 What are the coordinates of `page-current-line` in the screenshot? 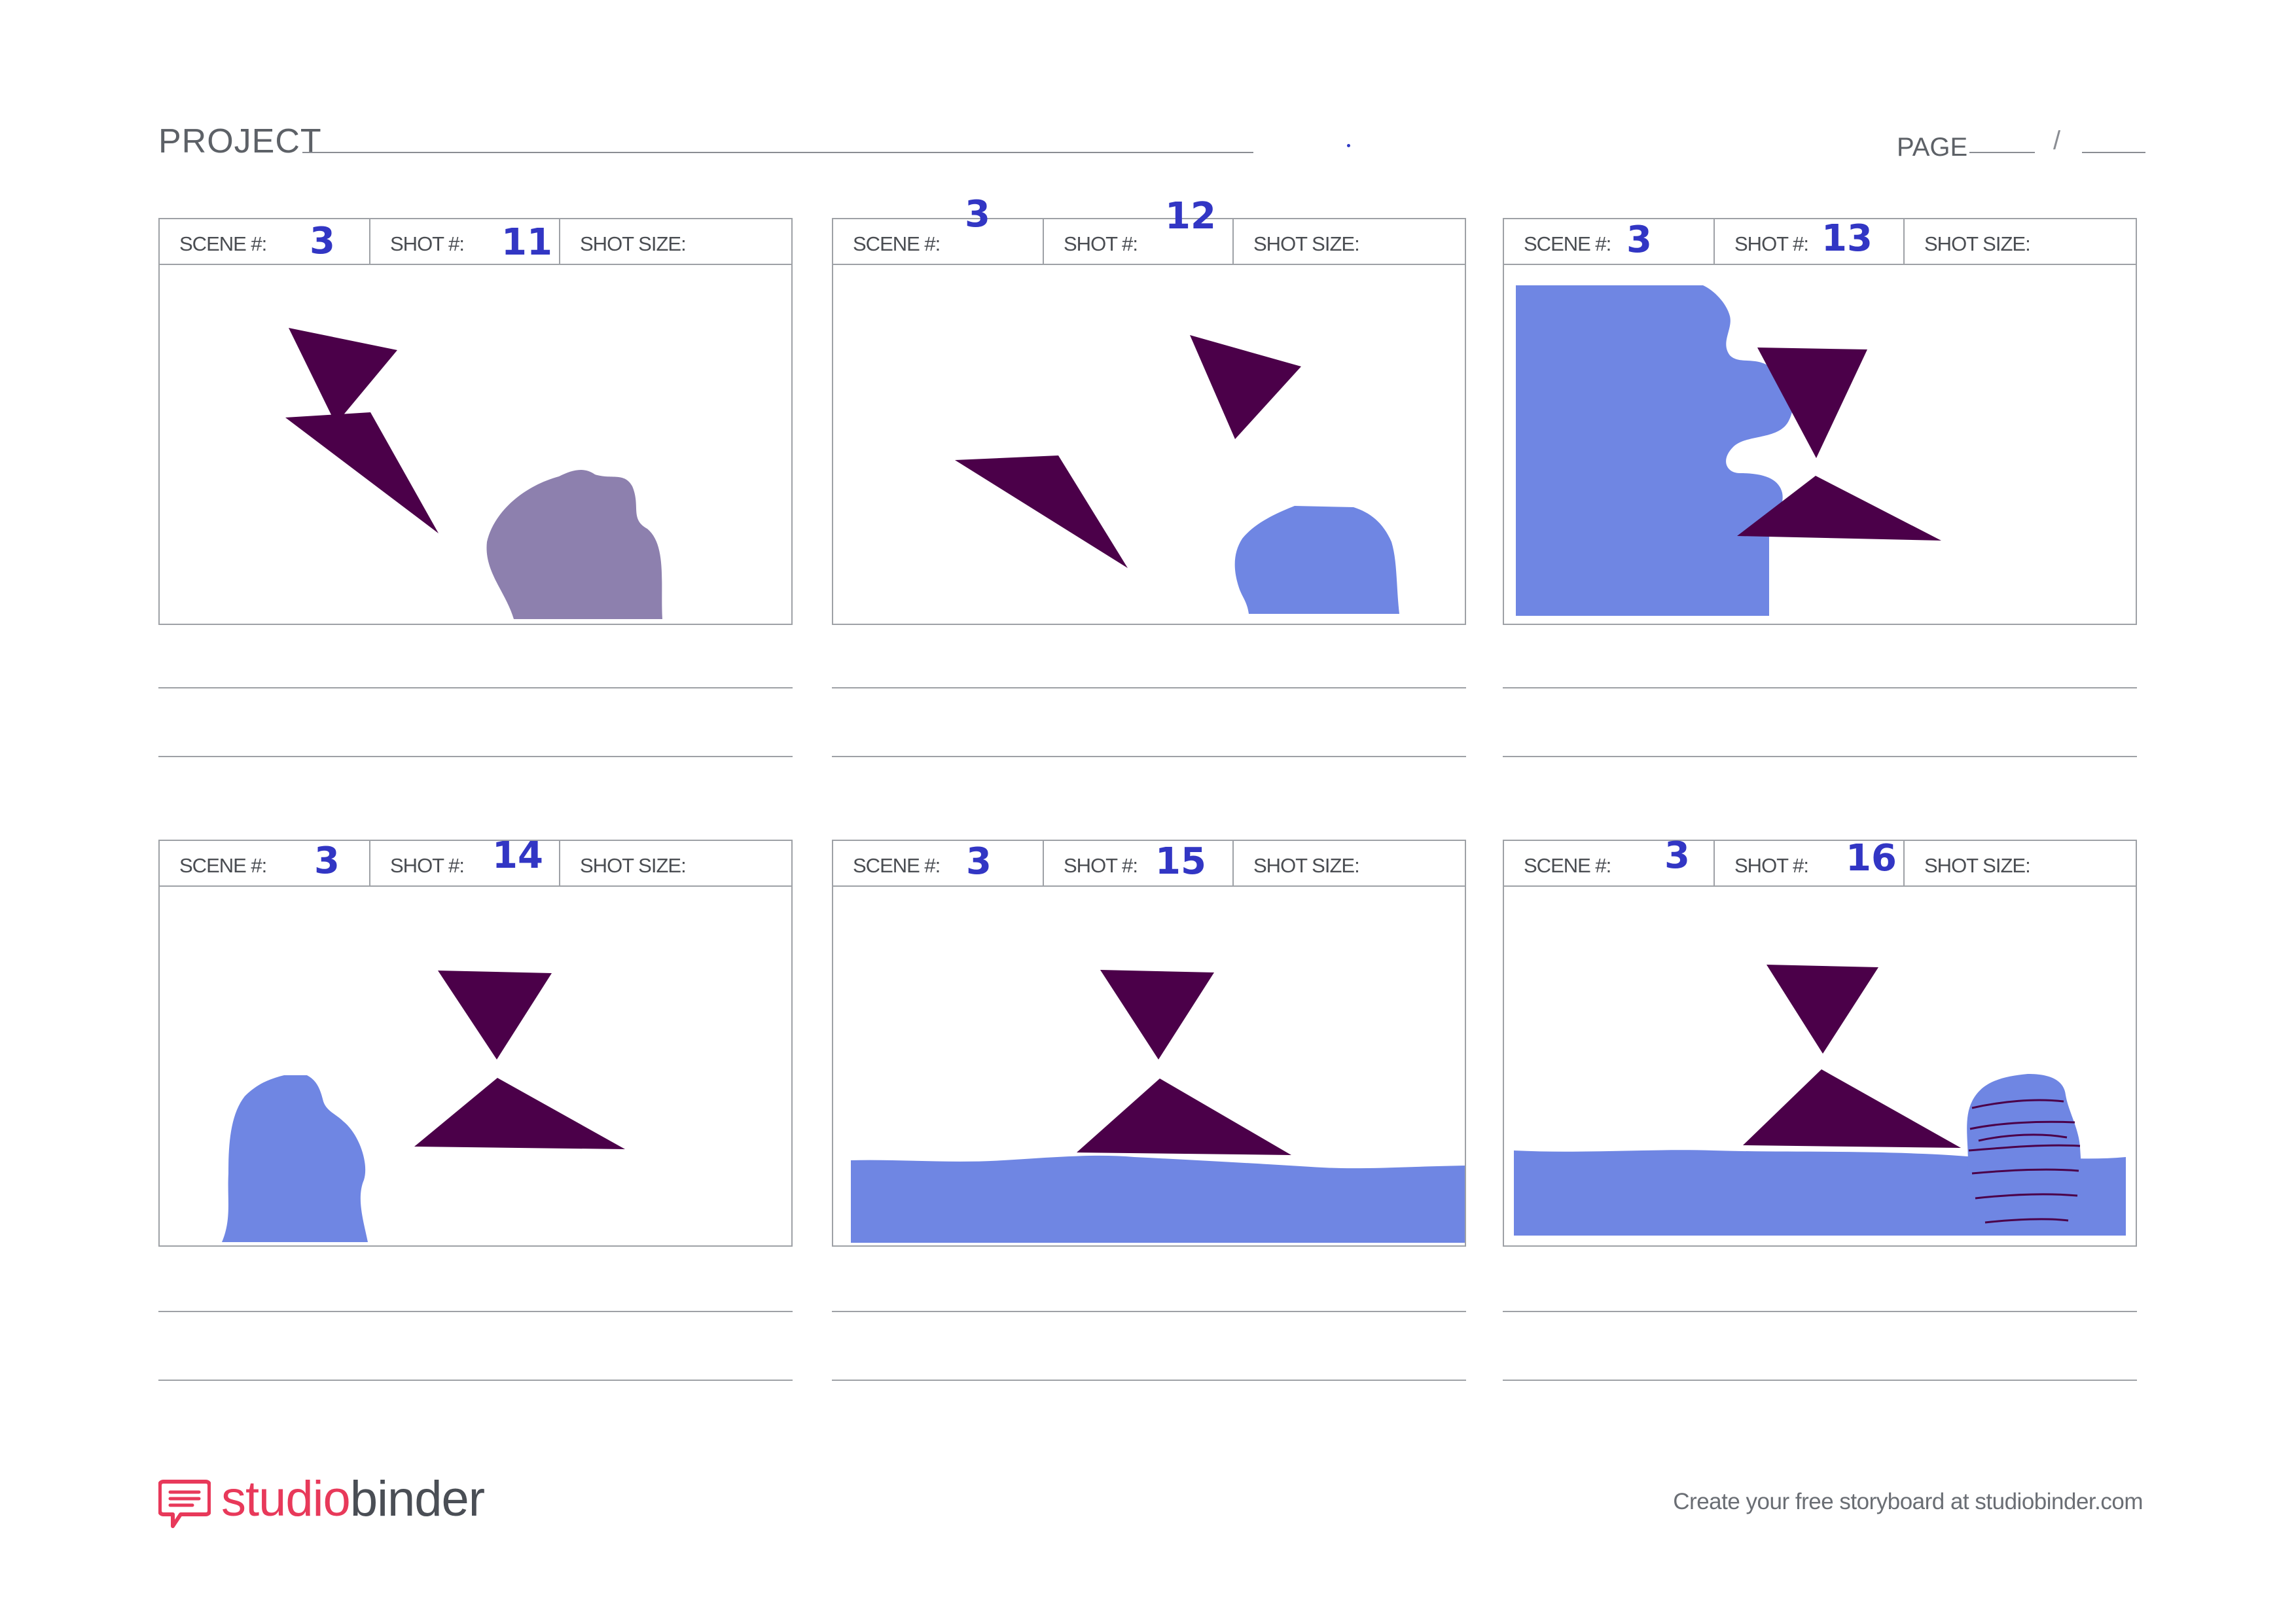 It's located at (2002, 152).